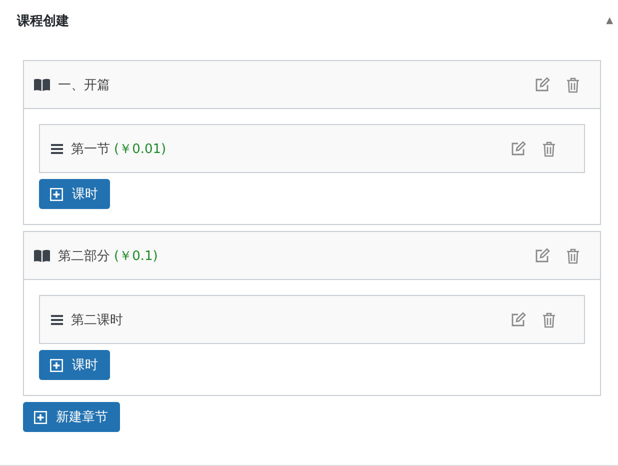 This screenshot has height=466, width=618. I want to click on collapse-toggle: ▲, so click(609, 21).